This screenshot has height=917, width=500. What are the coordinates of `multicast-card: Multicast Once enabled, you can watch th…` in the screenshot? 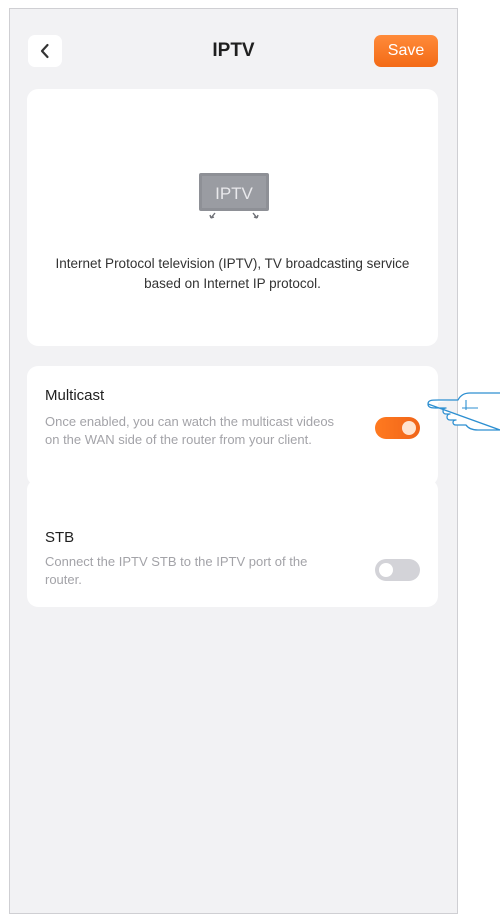 It's located at (232, 426).